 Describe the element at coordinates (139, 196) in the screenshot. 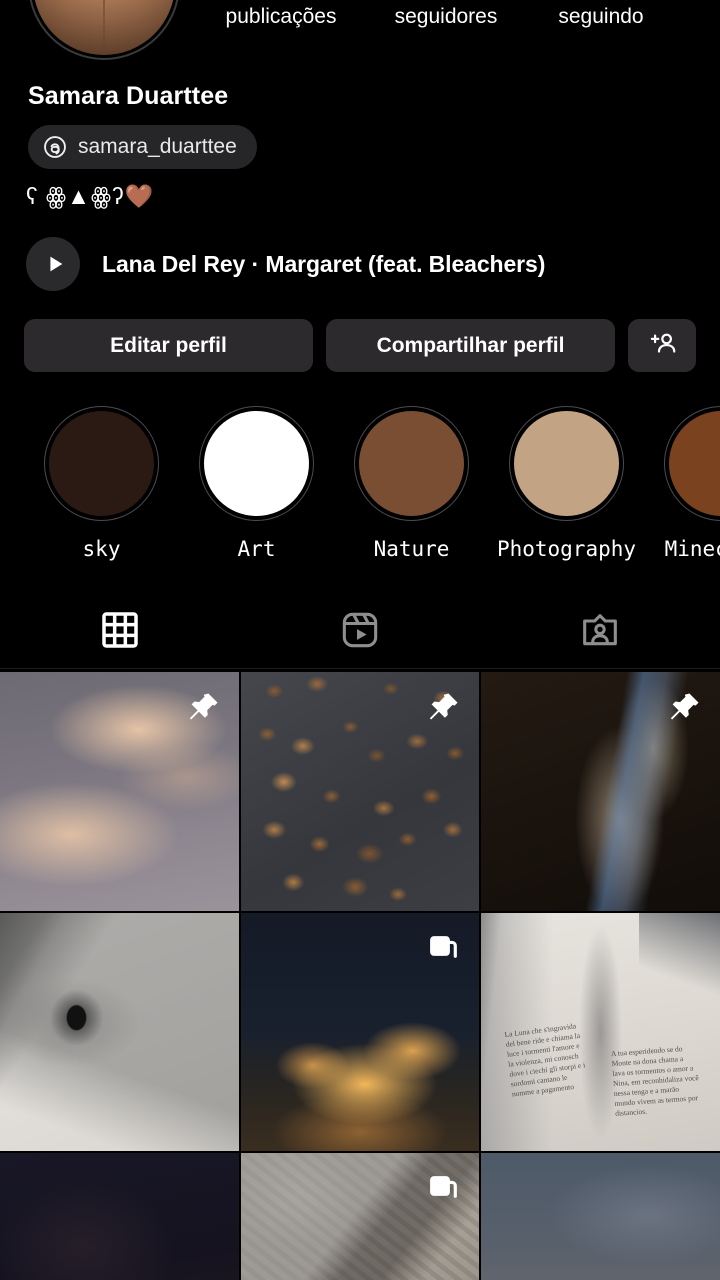

I see `bio-heart-emoji: 🤎` at that location.